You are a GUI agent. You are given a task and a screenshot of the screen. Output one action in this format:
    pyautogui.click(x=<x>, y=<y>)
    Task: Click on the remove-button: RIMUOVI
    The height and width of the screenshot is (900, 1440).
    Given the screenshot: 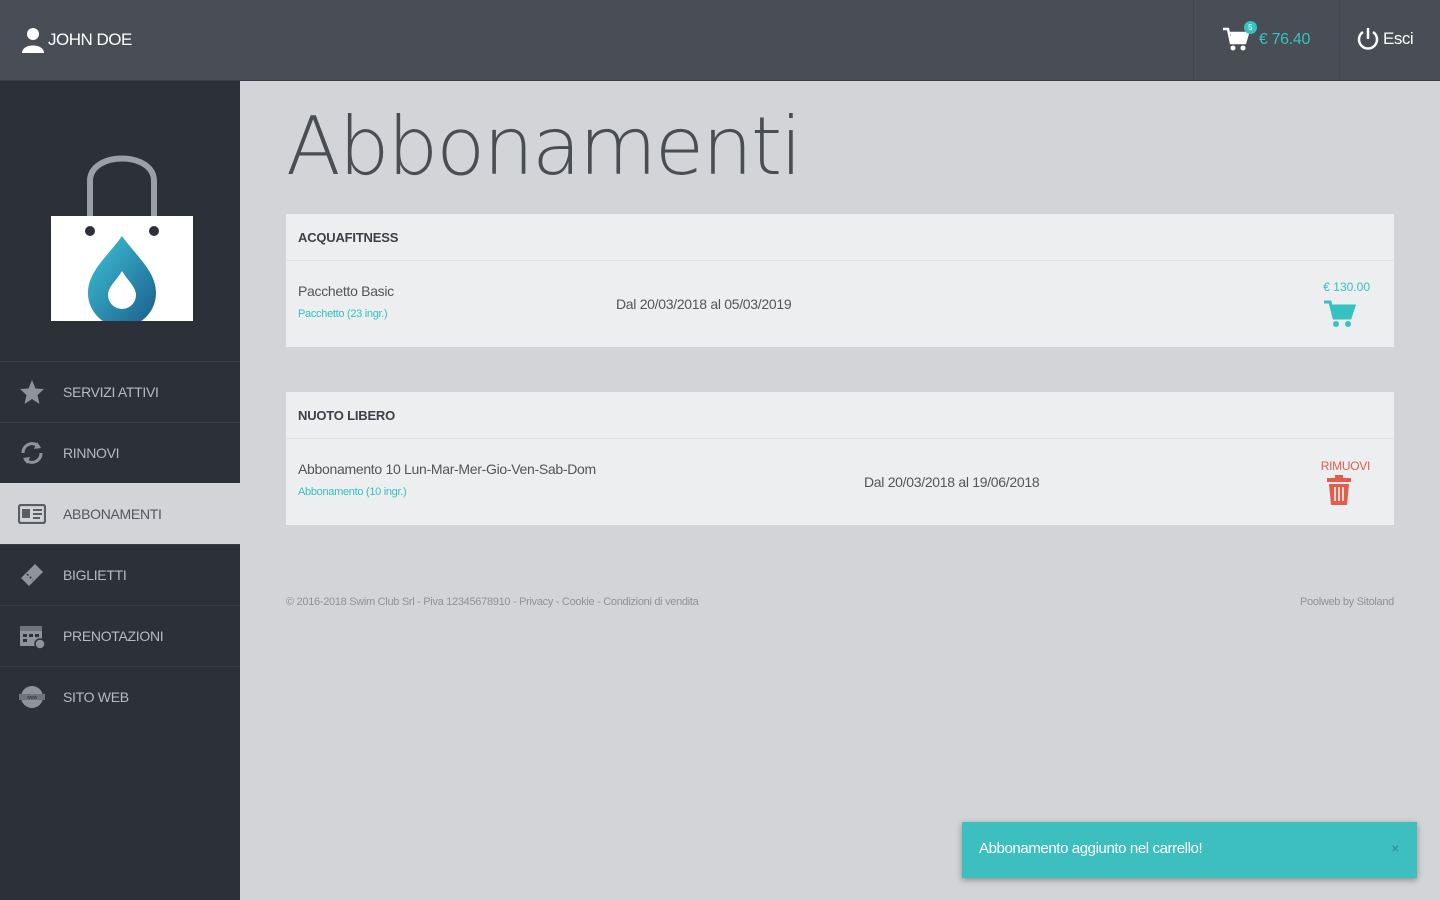 What is the action you would take?
    pyautogui.click(x=1346, y=466)
    